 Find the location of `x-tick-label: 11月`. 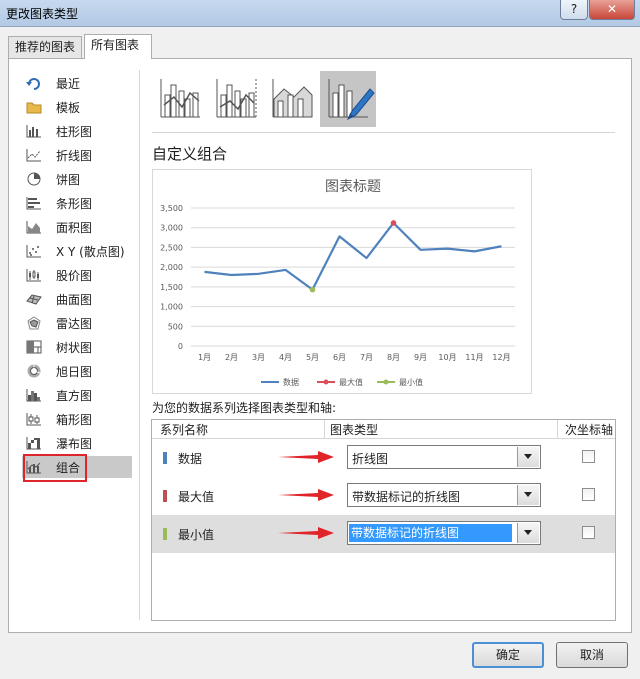

x-tick-label: 11月 is located at coordinates (474, 357).